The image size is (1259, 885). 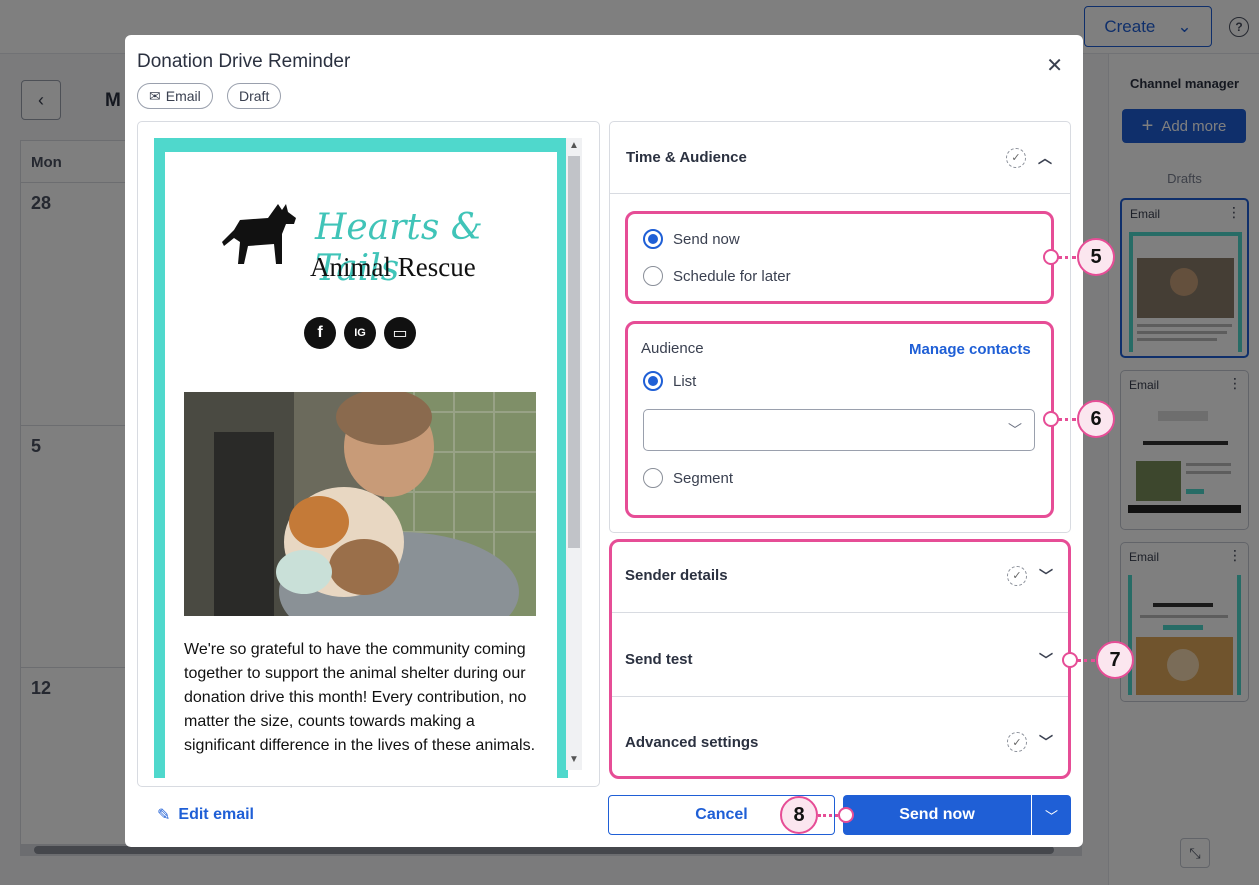 I want to click on section-title: Time & Audience, so click(x=686, y=157).